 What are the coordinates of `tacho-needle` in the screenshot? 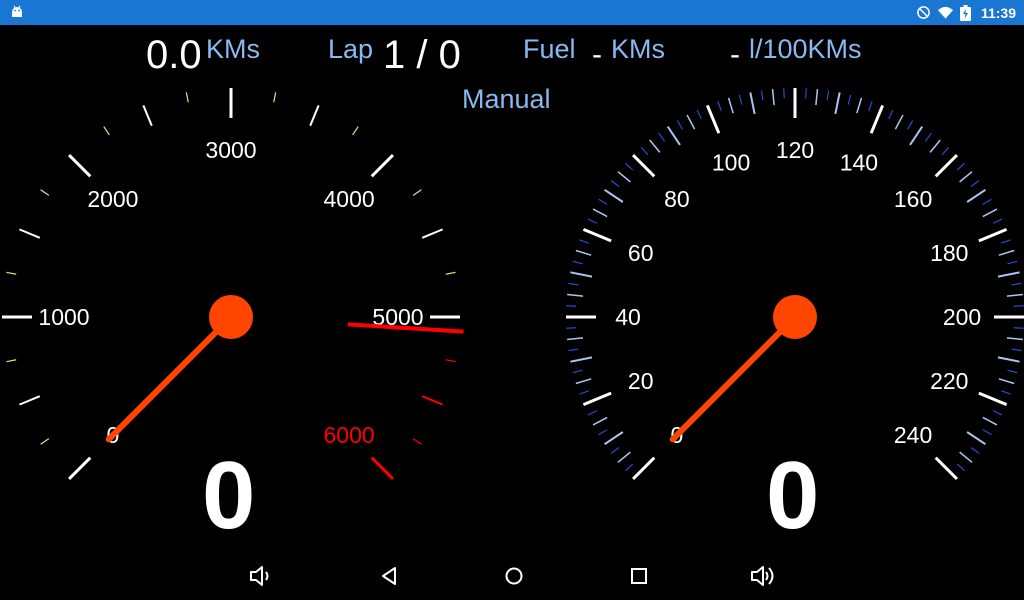 It's located at (169, 378).